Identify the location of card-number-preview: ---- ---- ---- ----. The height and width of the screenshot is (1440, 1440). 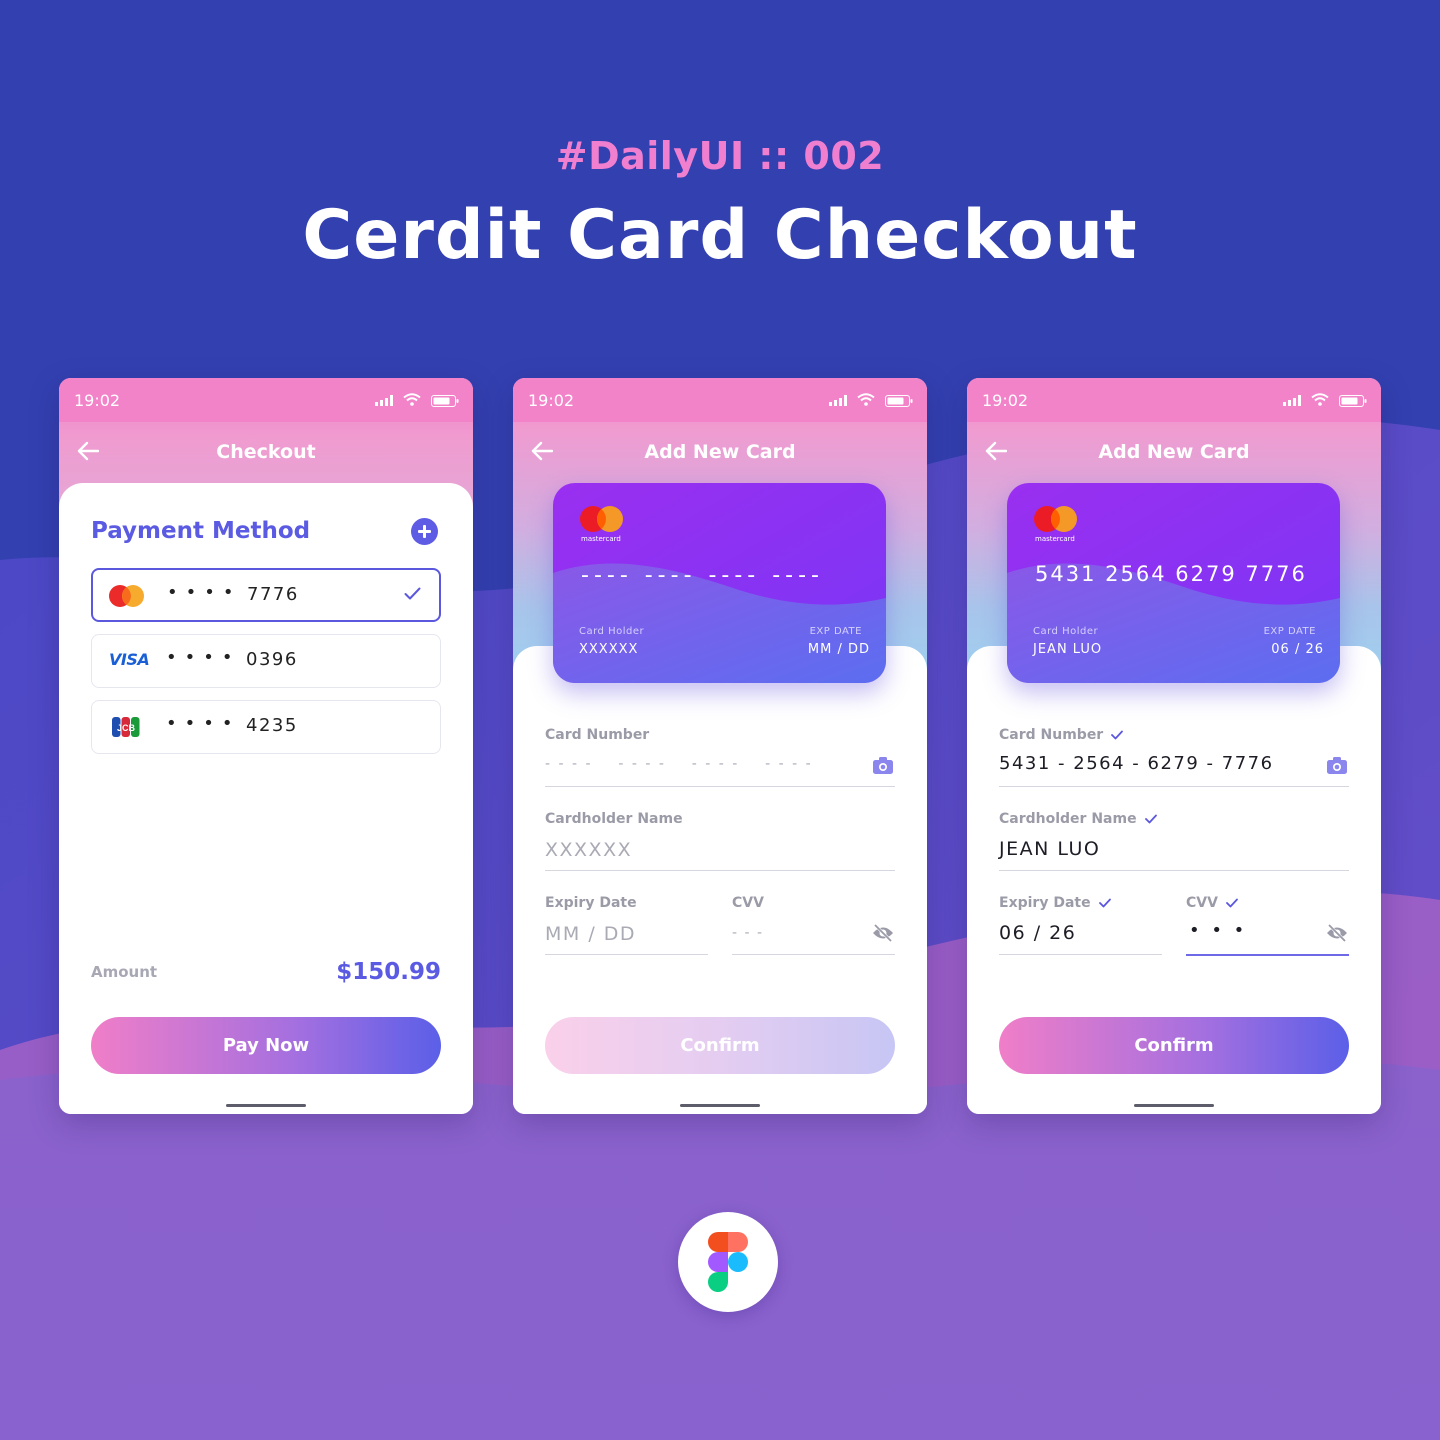
(702, 575).